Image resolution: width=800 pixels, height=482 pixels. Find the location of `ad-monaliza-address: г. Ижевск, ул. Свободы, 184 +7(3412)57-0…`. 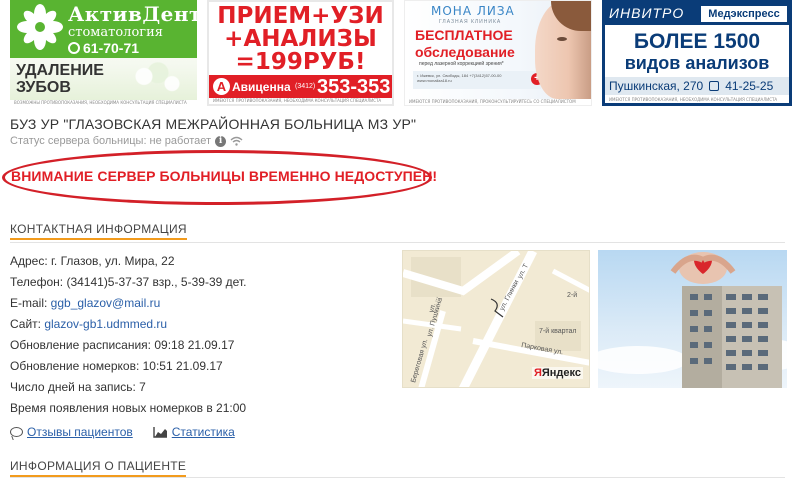

ad-monaliza-address: г. Ижевск, ул. Свободы, 184 +7(3412)57-0… is located at coordinates (477, 80).